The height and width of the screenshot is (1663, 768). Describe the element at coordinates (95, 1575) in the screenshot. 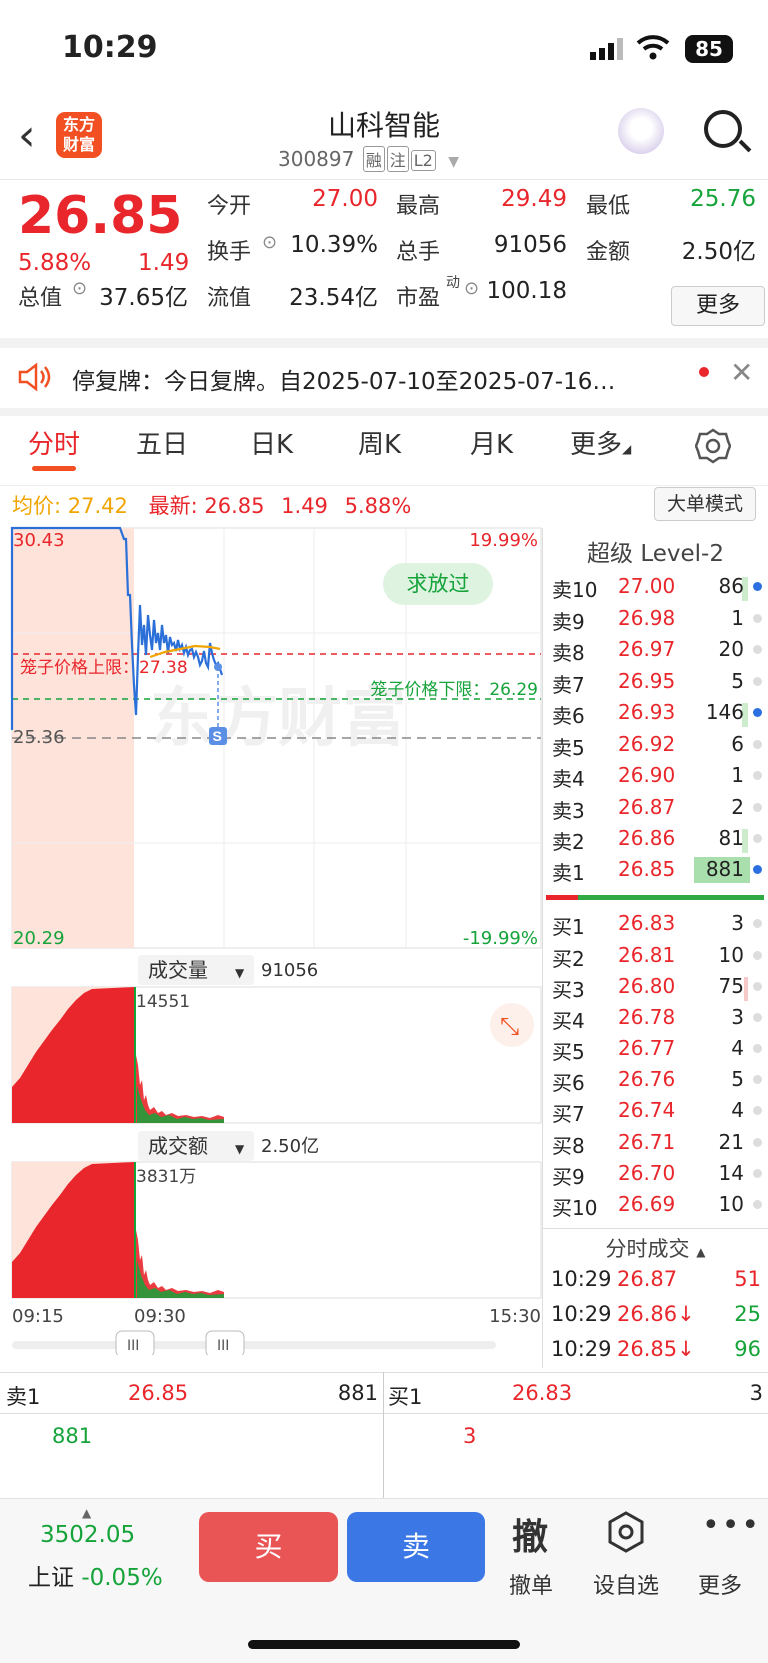

I see `index-row: 上证 -0.05%` at that location.